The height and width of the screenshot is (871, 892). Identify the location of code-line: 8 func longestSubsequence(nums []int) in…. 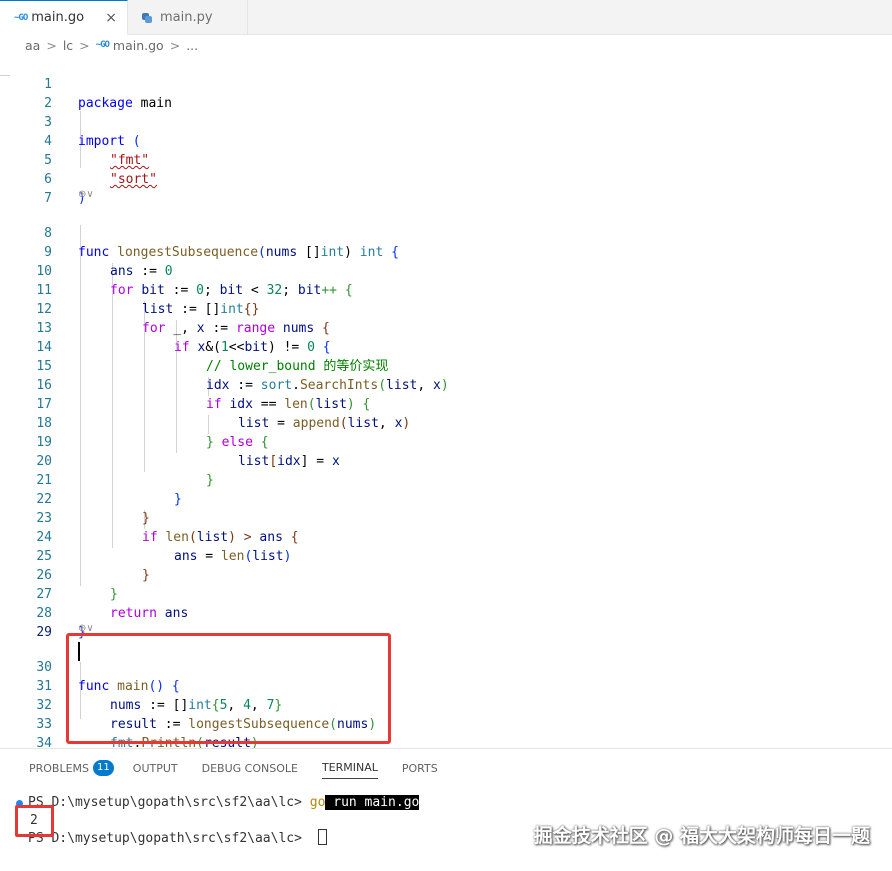
(446, 232).